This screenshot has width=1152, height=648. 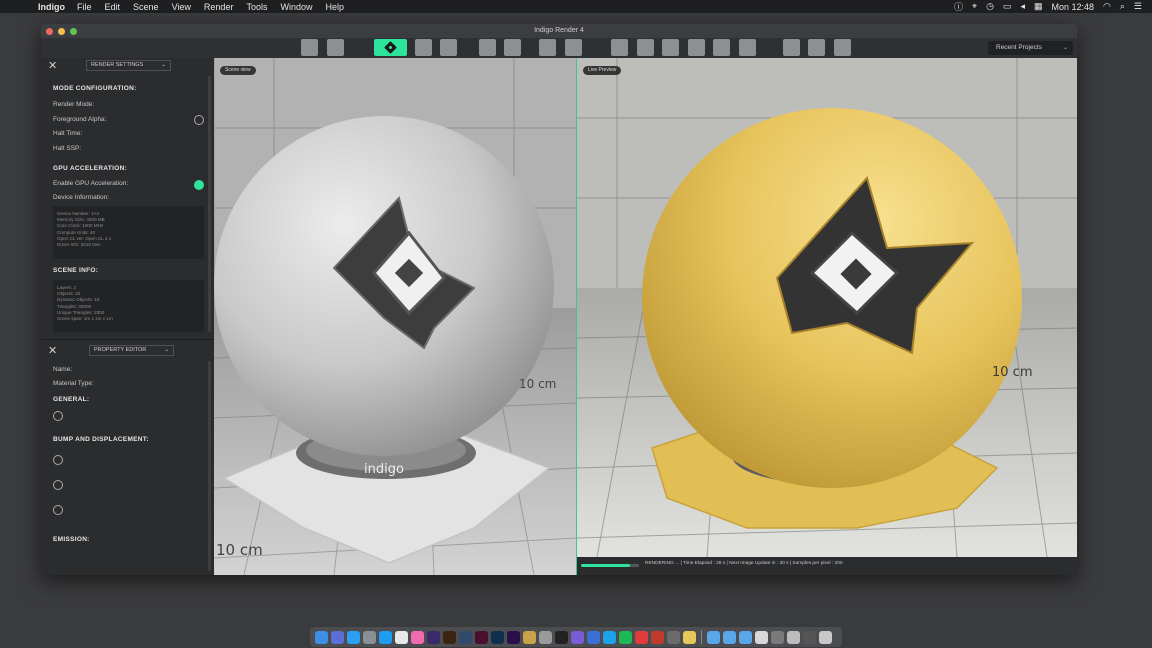 I want to click on rocket-icon, so click(x=369, y=637).